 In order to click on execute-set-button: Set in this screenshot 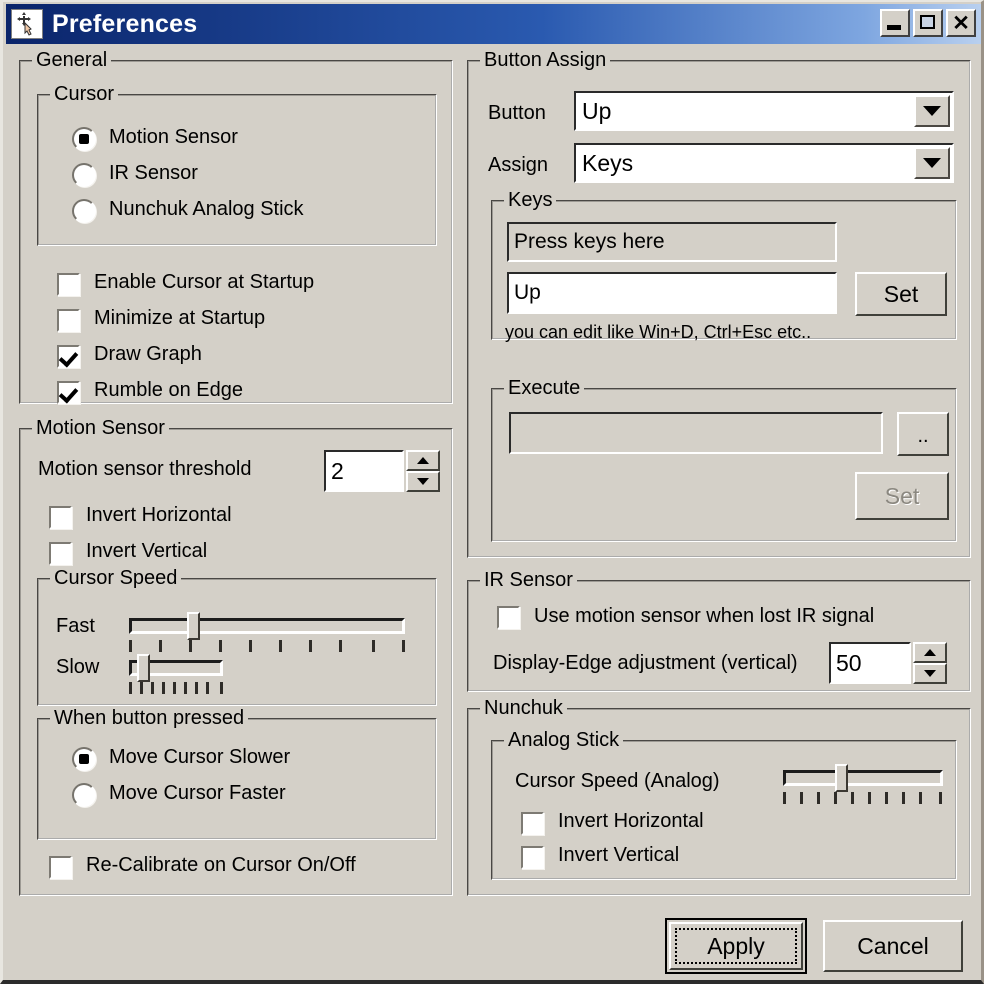, I will do `click(902, 496)`.